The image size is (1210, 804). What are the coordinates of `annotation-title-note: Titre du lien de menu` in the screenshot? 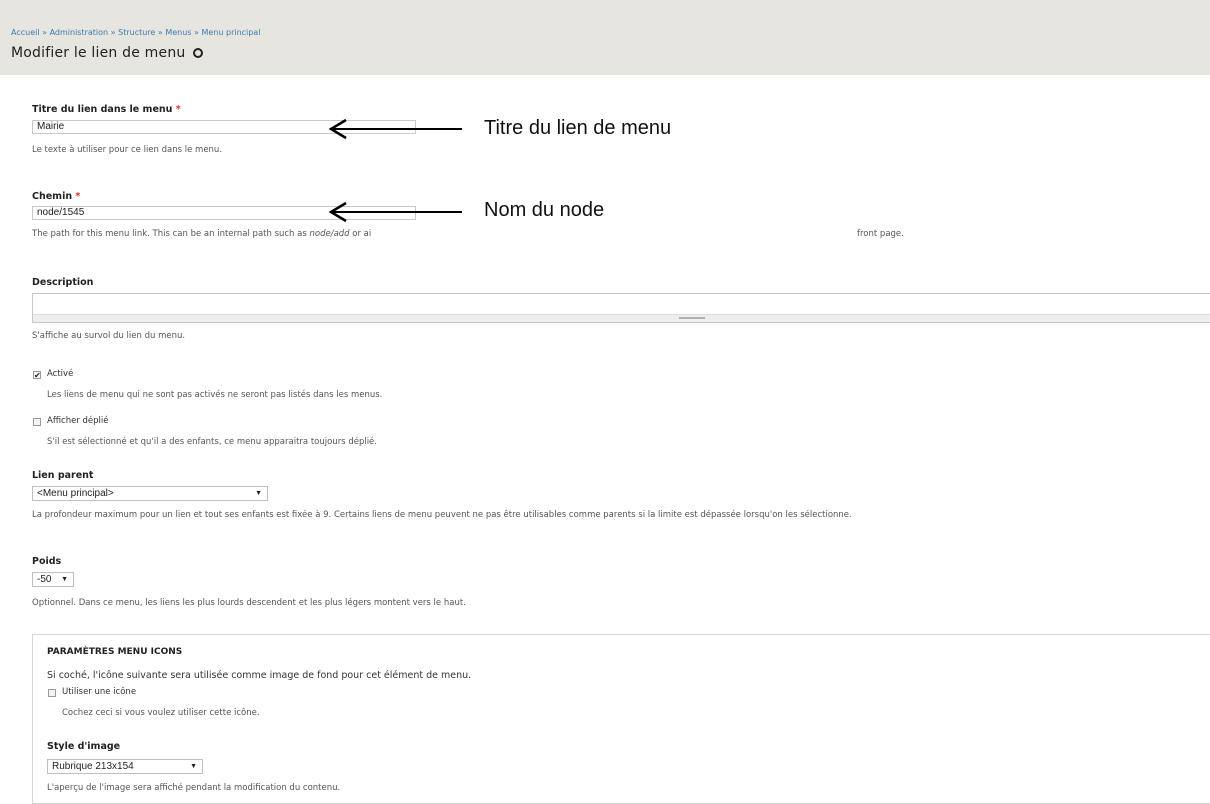 It's located at (578, 128).